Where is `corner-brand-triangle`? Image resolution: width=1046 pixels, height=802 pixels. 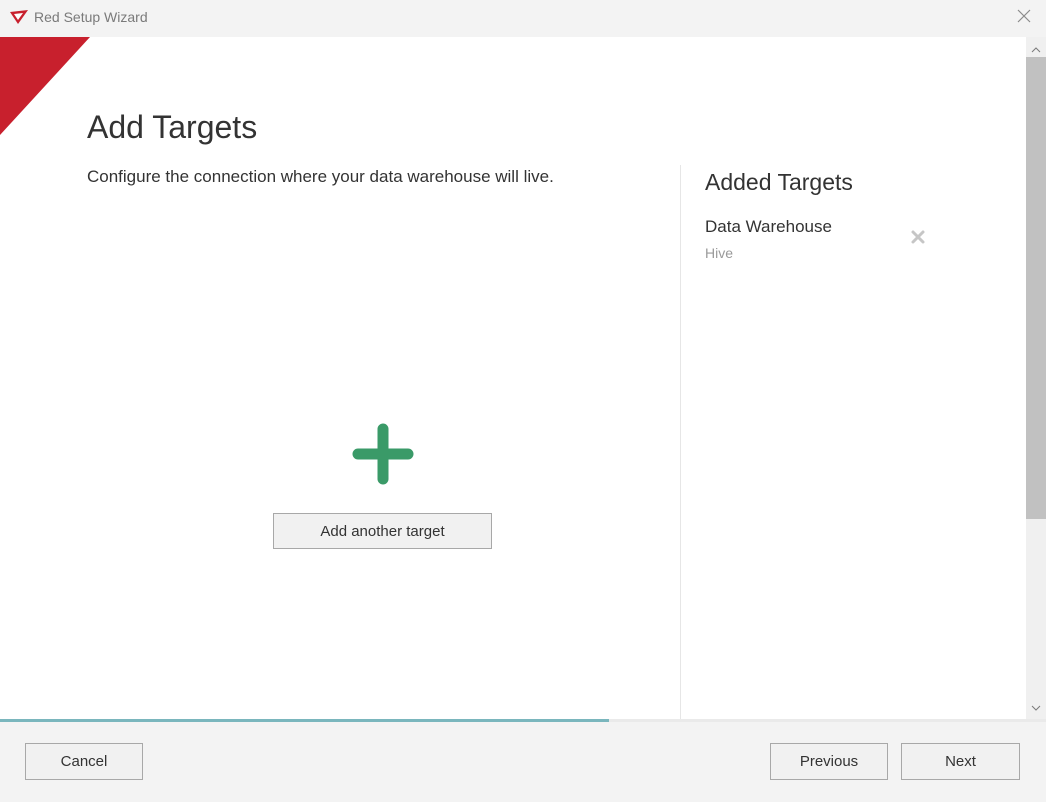
corner-brand-triangle is located at coordinates (45, 86).